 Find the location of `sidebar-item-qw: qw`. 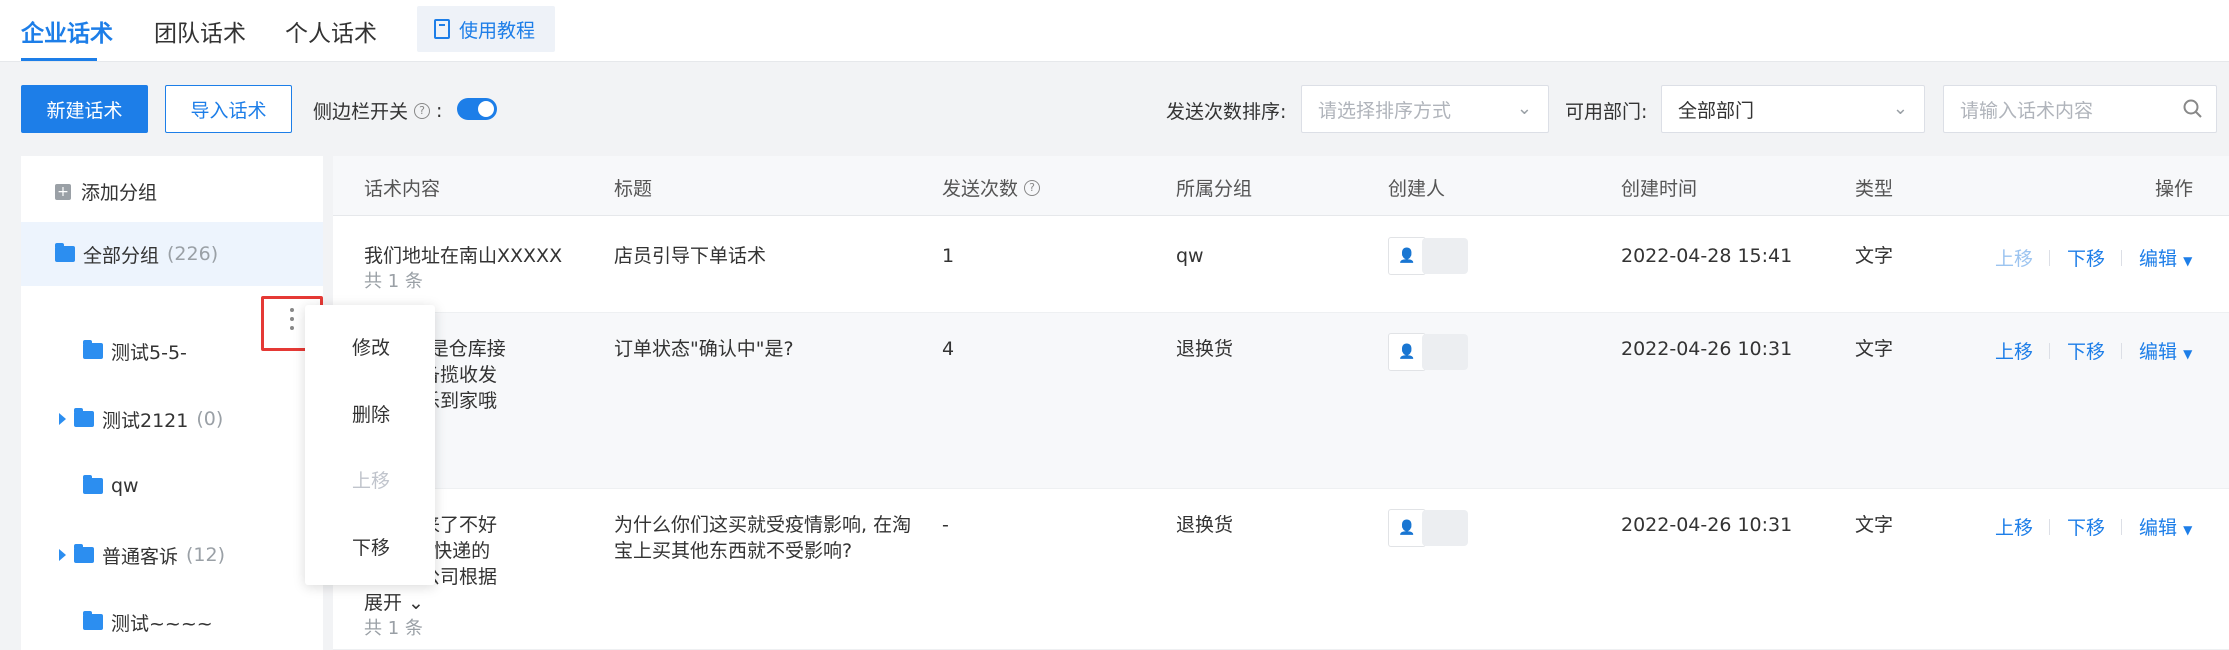

sidebar-item-qw: qw is located at coordinates (172, 486).